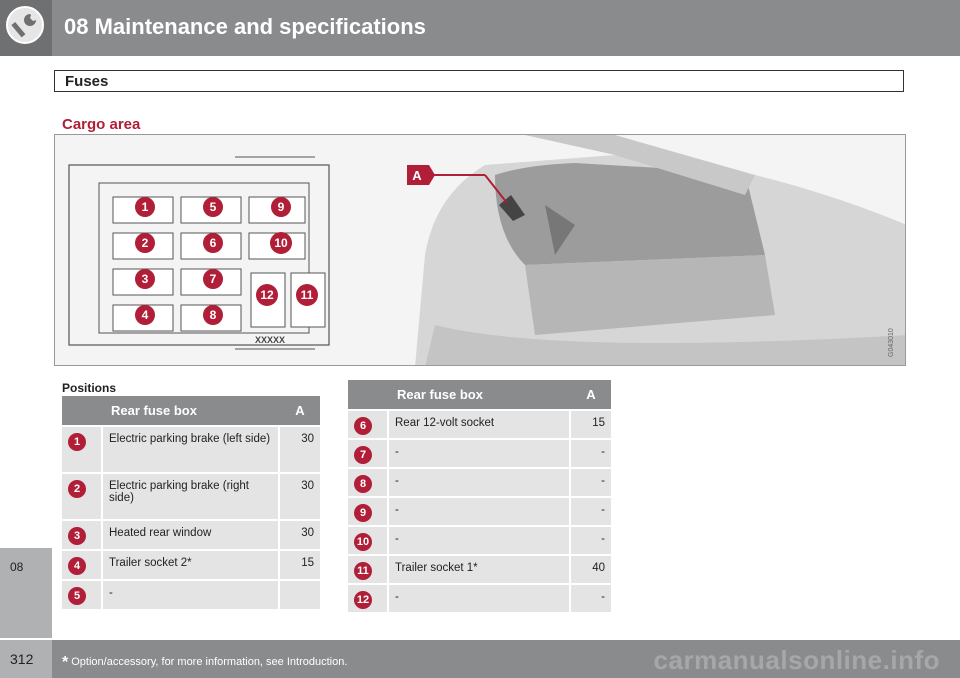 This screenshot has width=960, height=678. I want to click on fuse-number-badge: 1, so click(77, 442).